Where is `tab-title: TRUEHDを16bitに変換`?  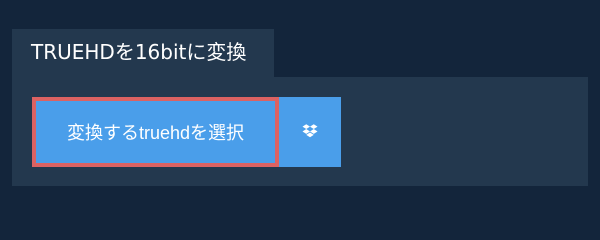 tab-title: TRUEHDを16bitに変換 is located at coordinates (139, 52).